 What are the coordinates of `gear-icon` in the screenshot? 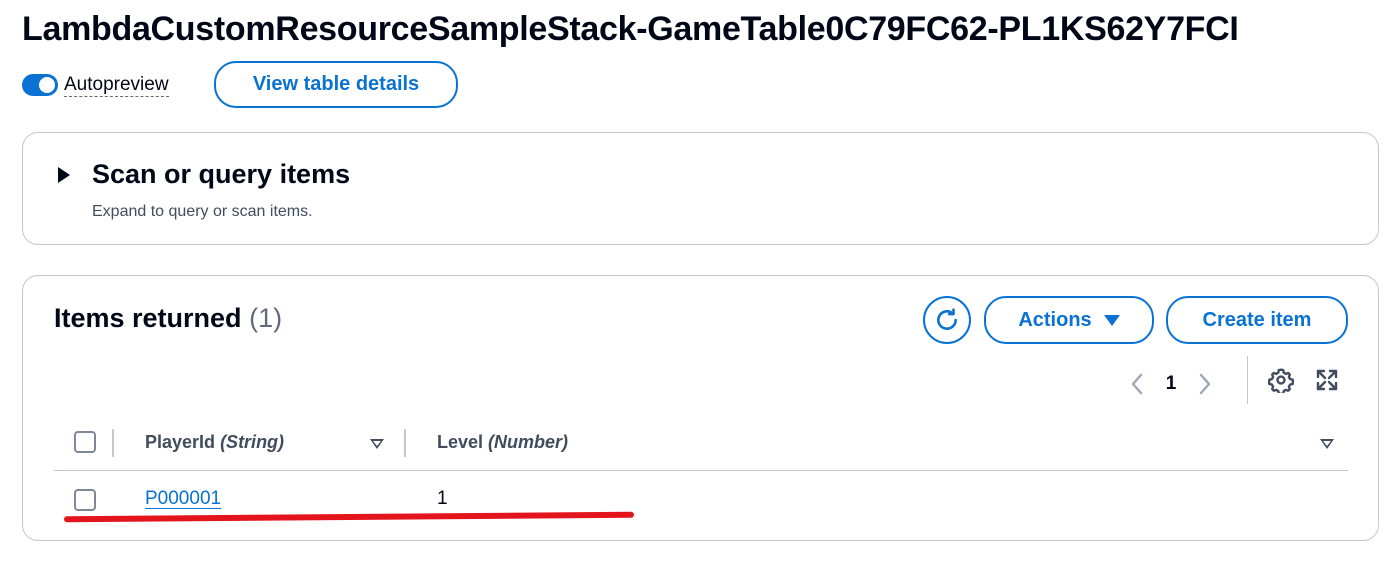 It's located at (1281, 380).